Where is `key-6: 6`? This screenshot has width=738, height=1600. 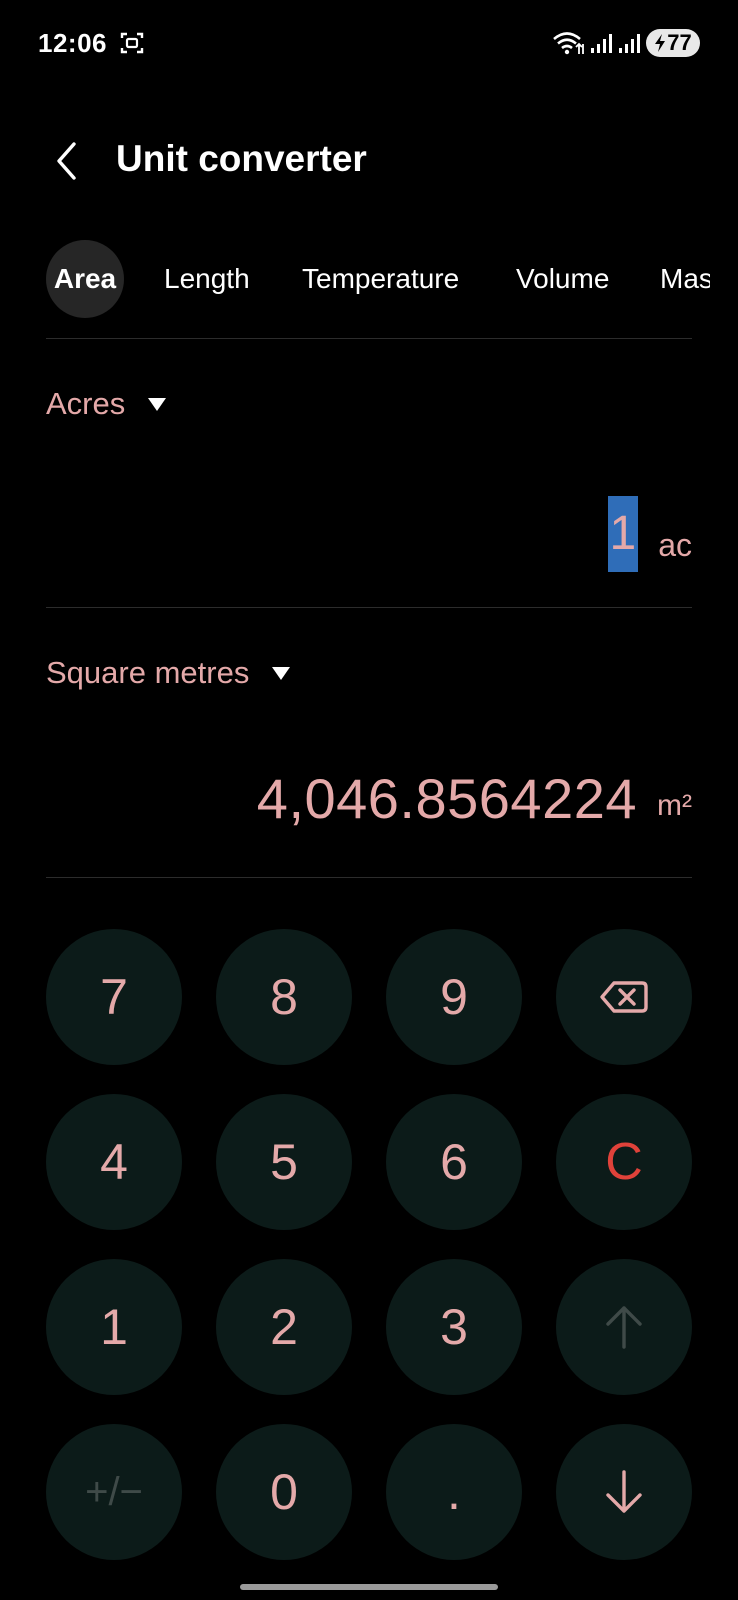 key-6: 6 is located at coordinates (454, 1162).